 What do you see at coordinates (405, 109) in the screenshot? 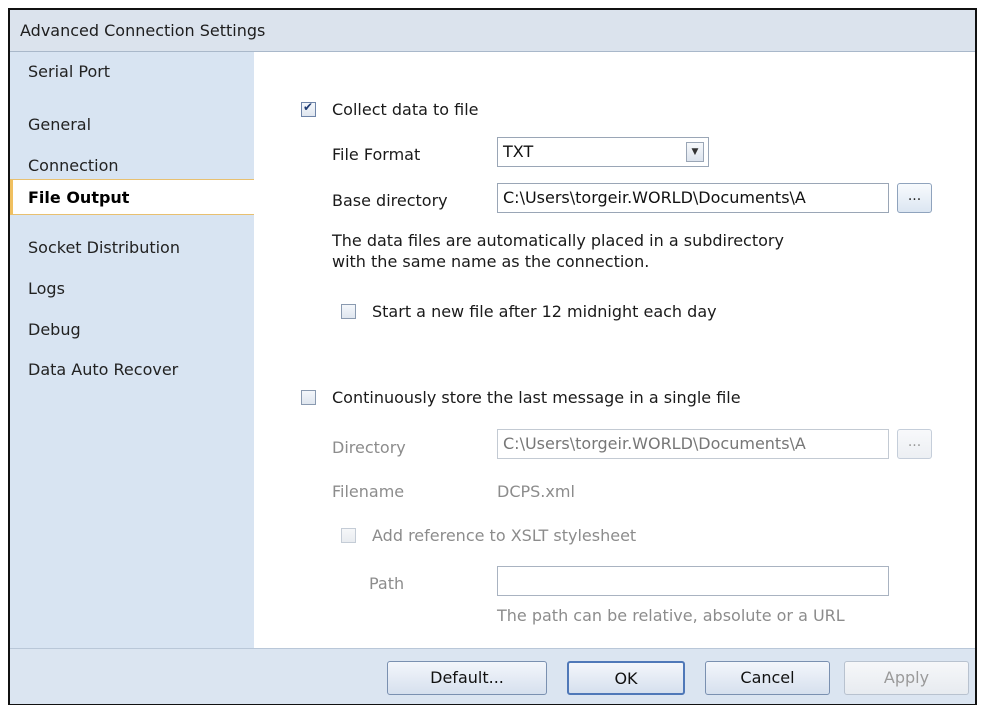
I see `collect-data-label: Collect data to file` at bounding box center [405, 109].